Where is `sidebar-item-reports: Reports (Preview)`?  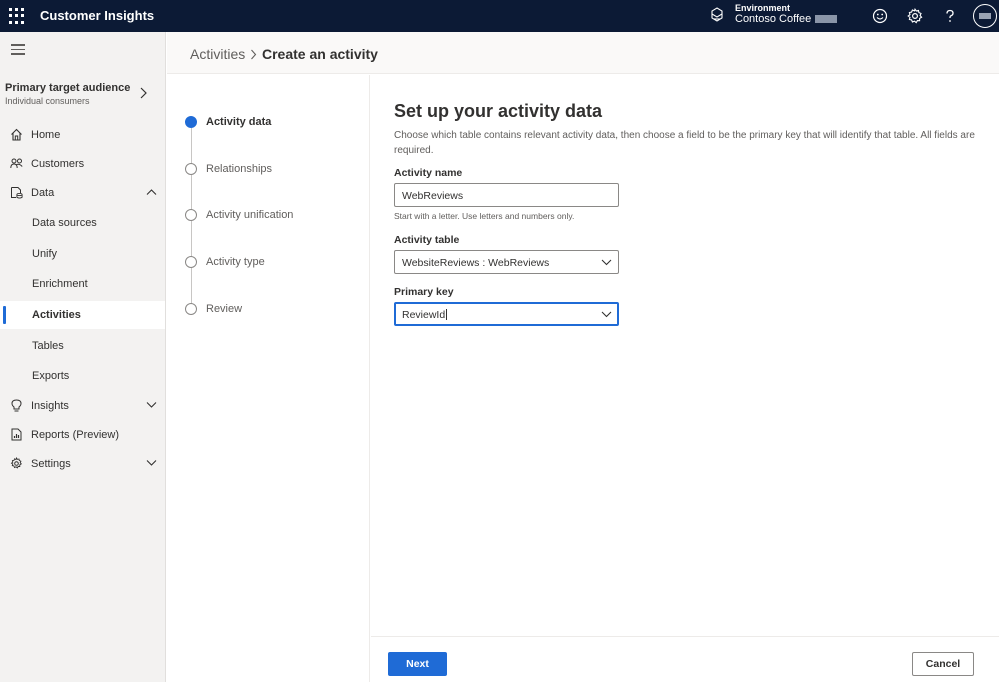 sidebar-item-reports: Reports (Preview) is located at coordinates (82, 435).